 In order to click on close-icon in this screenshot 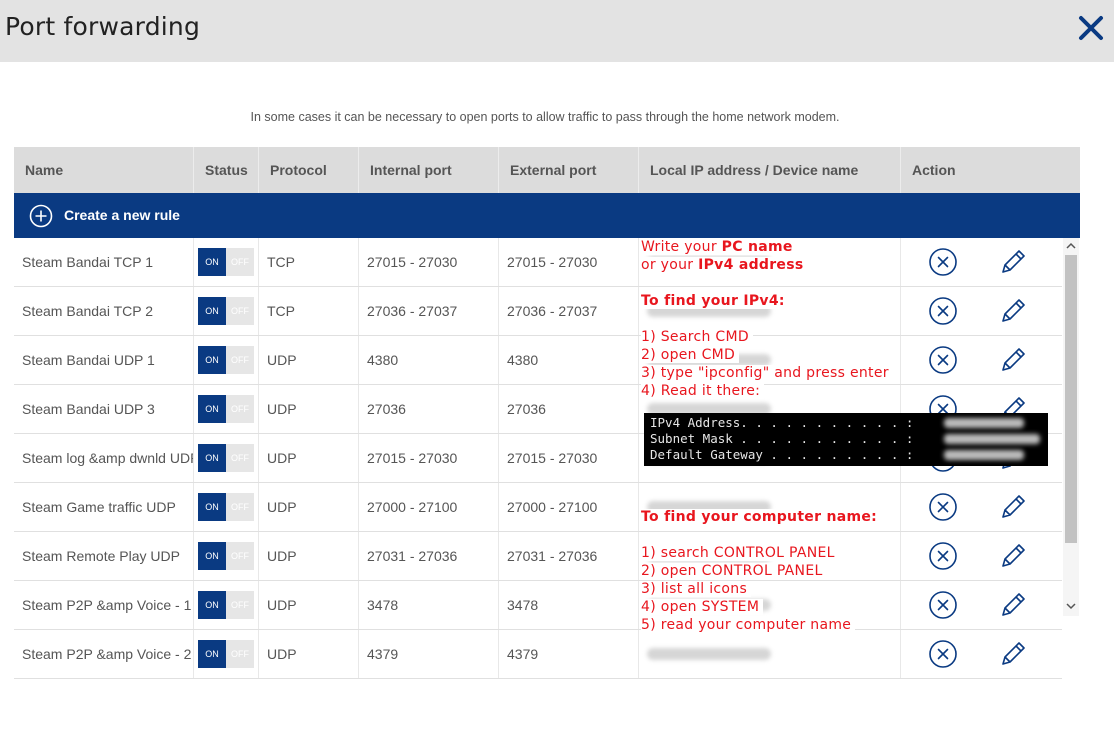, I will do `click(1091, 28)`.